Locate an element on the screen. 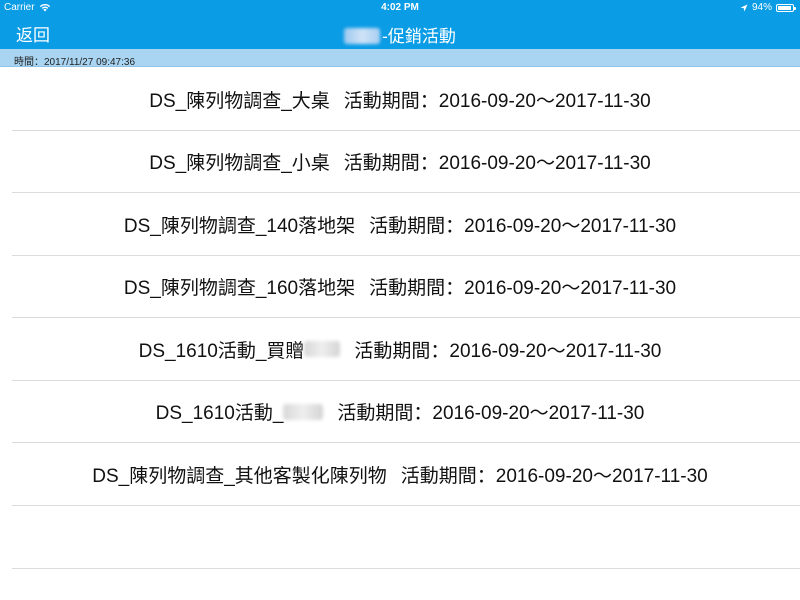 The width and height of the screenshot is (800, 600). list-item: DS_陳列物調查_小桌 活動期間：2016-09-20～2017-11-30 is located at coordinates (400, 162).